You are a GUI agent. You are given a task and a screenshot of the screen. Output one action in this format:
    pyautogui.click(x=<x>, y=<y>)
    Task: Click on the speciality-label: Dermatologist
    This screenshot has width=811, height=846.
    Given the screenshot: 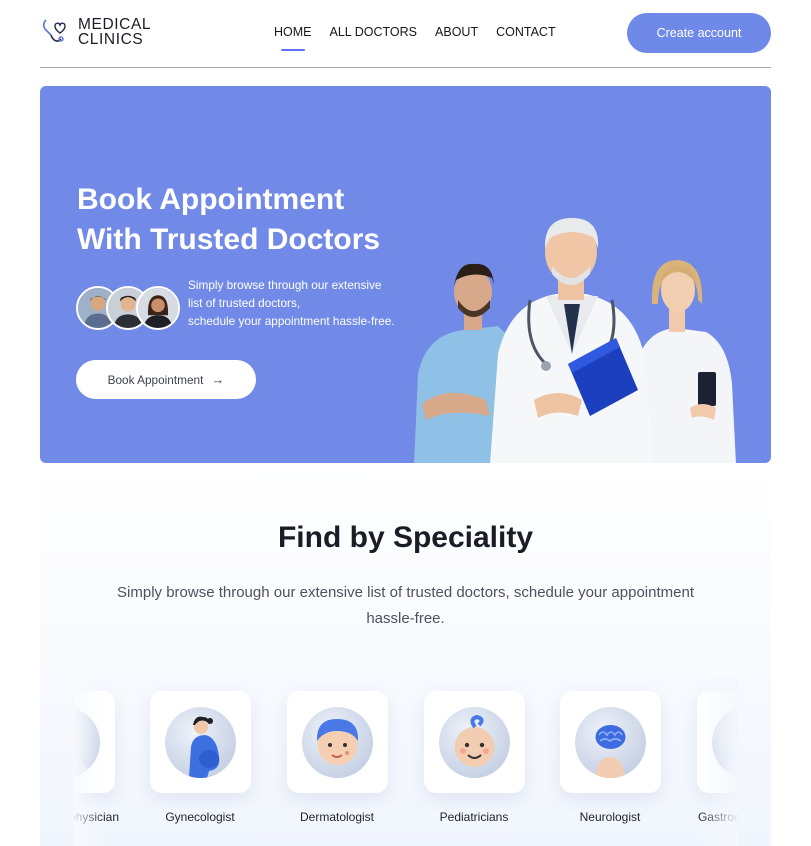 What is the action you would take?
    pyautogui.click(x=337, y=817)
    